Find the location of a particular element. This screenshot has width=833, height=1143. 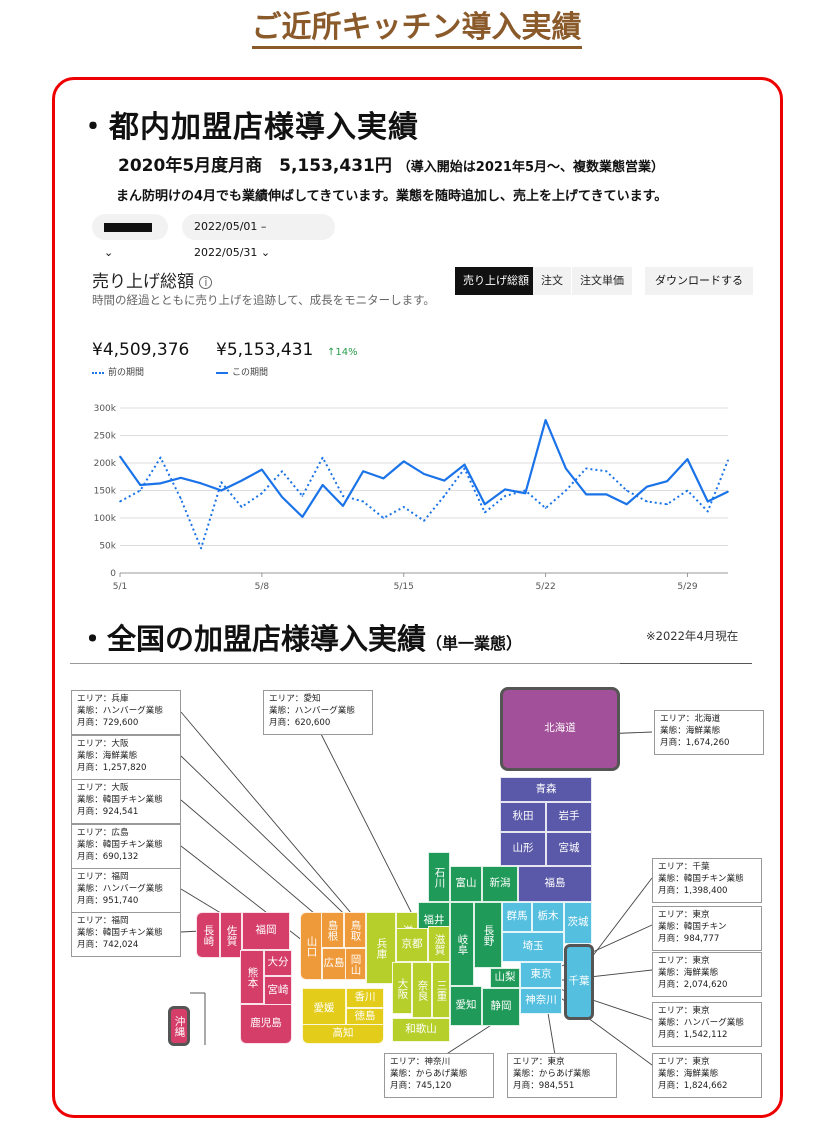

info-box-chiba: エリア：千葉業態：韓国チキン業態 月商：1,398,400 is located at coordinates (707, 880).